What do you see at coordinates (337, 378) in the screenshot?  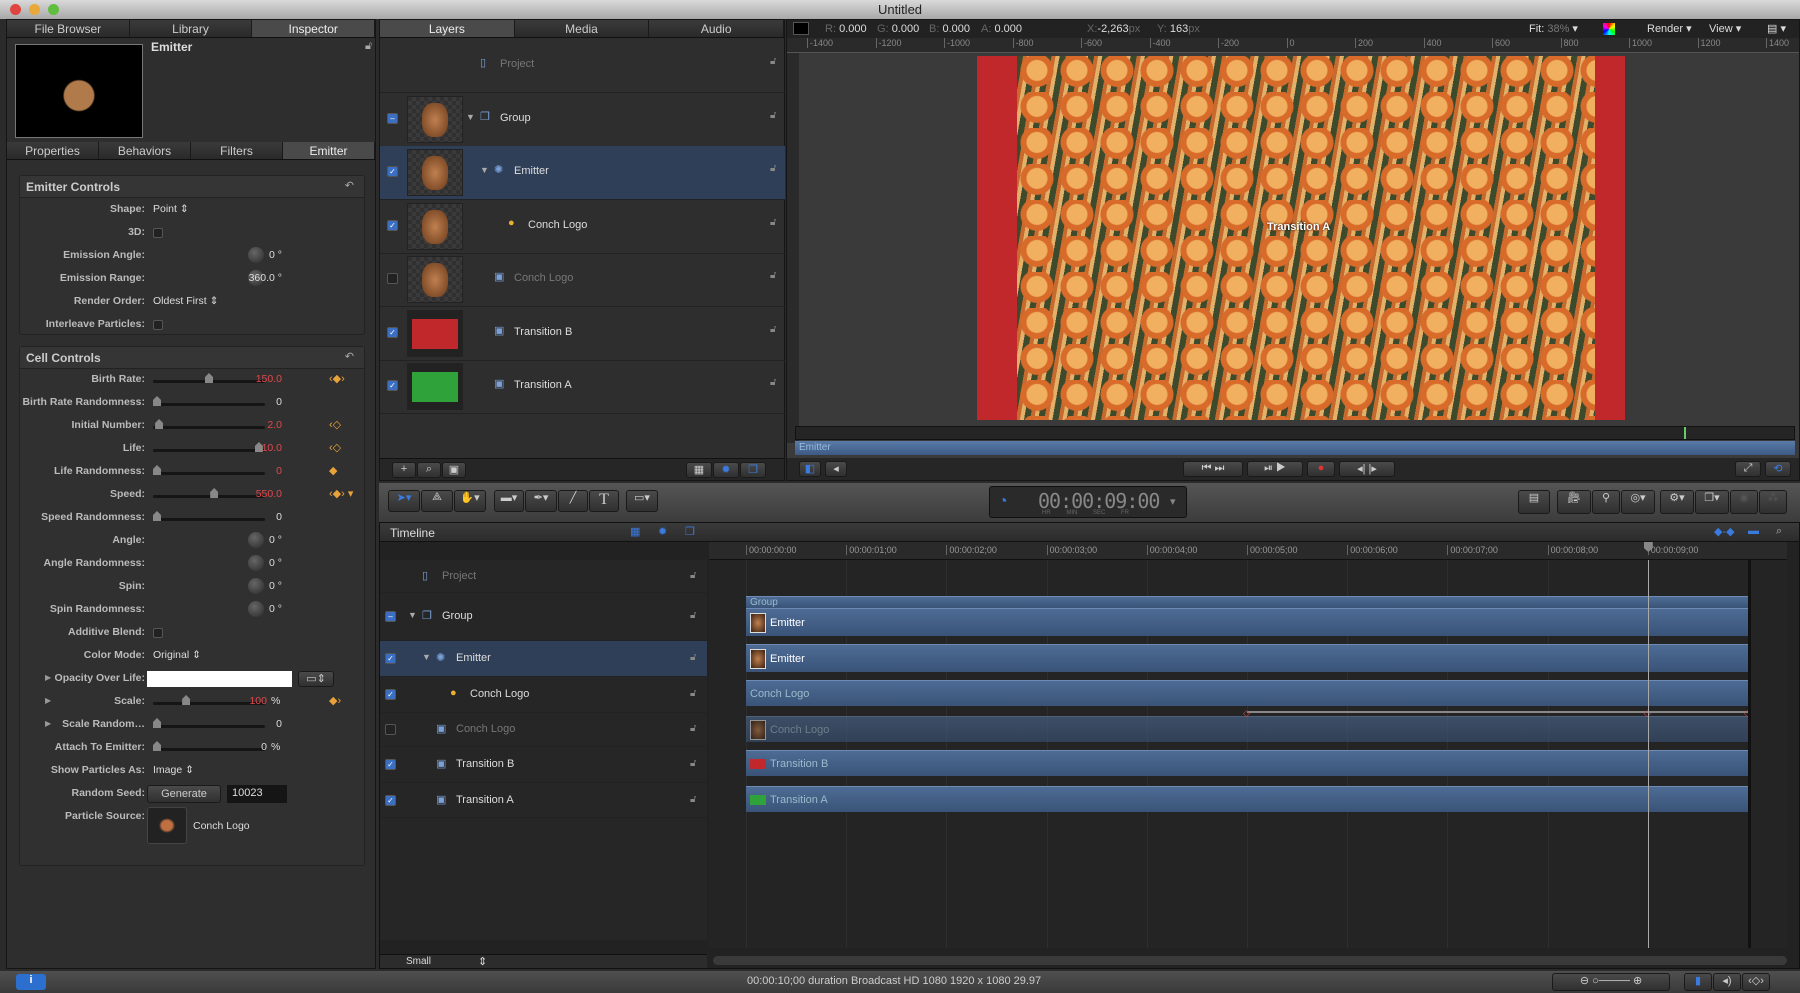 I see `keyframe-icon: ‹◆›` at bounding box center [337, 378].